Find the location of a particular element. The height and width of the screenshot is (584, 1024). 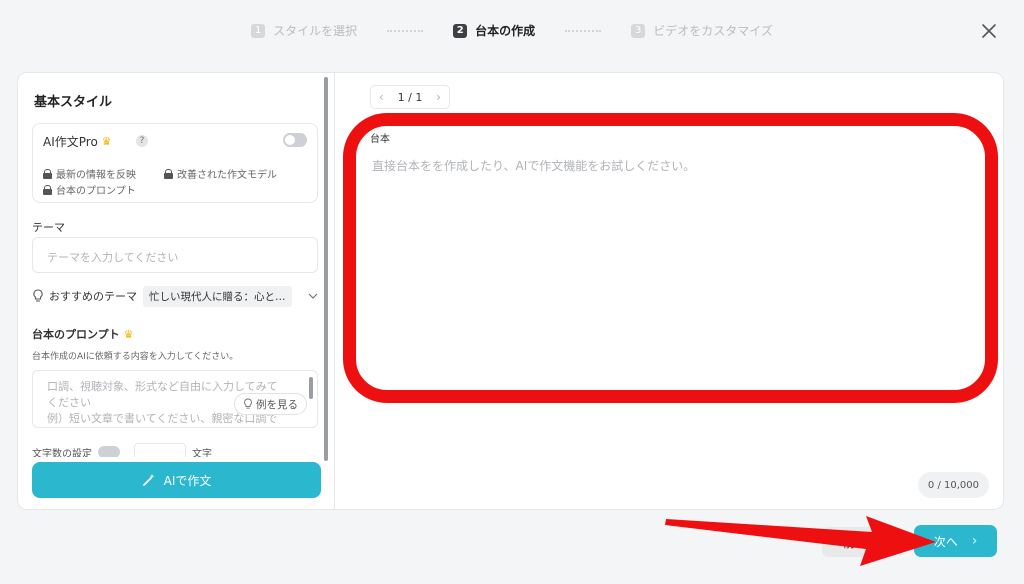

feature-improved-model: 改善された作文モデル is located at coordinates (220, 173).